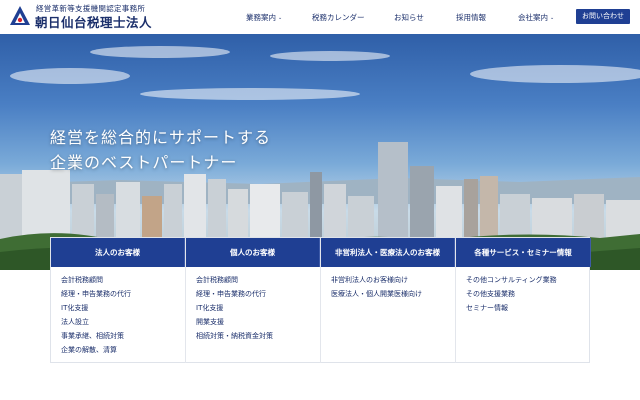 Image resolution: width=640 pixels, height=400 pixels. What do you see at coordinates (20, 16) in the screenshot?
I see `company-logo-icon` at bounding box center [20, 16].